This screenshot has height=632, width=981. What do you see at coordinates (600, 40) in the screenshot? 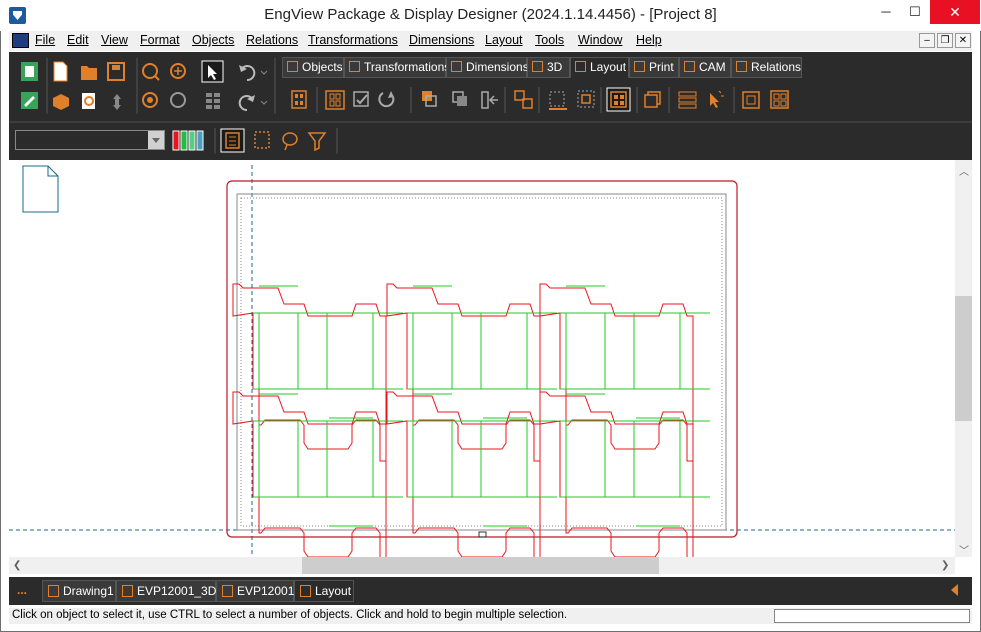
I see `menu-window: Window` at bounding box center [600, 40].